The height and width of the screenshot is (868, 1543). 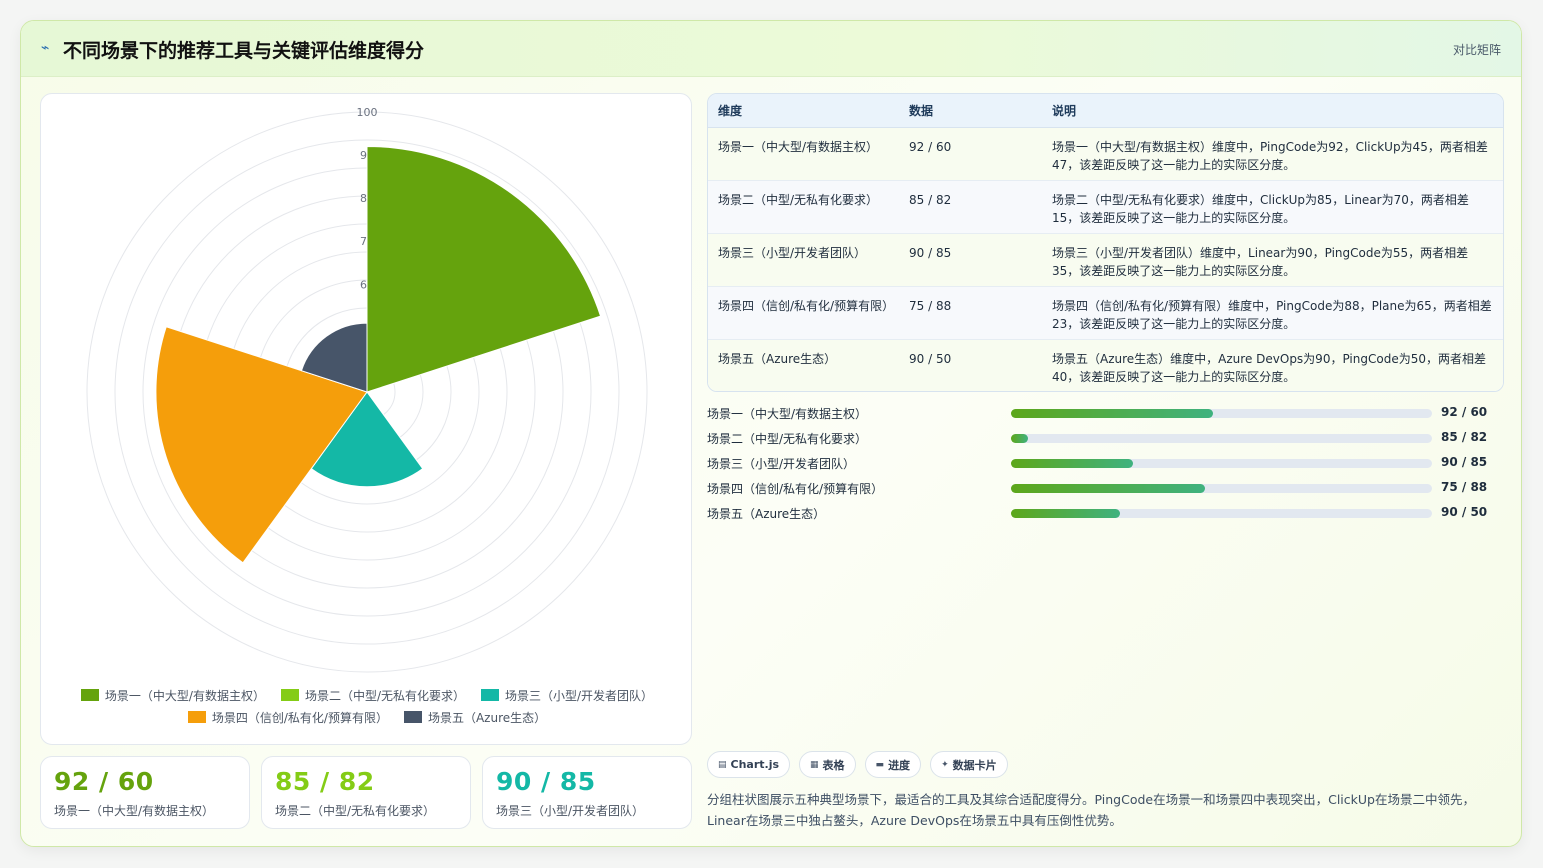 I want to click on chip-data-cards: ✦ 数据卡片, so click(x=969, y=764).